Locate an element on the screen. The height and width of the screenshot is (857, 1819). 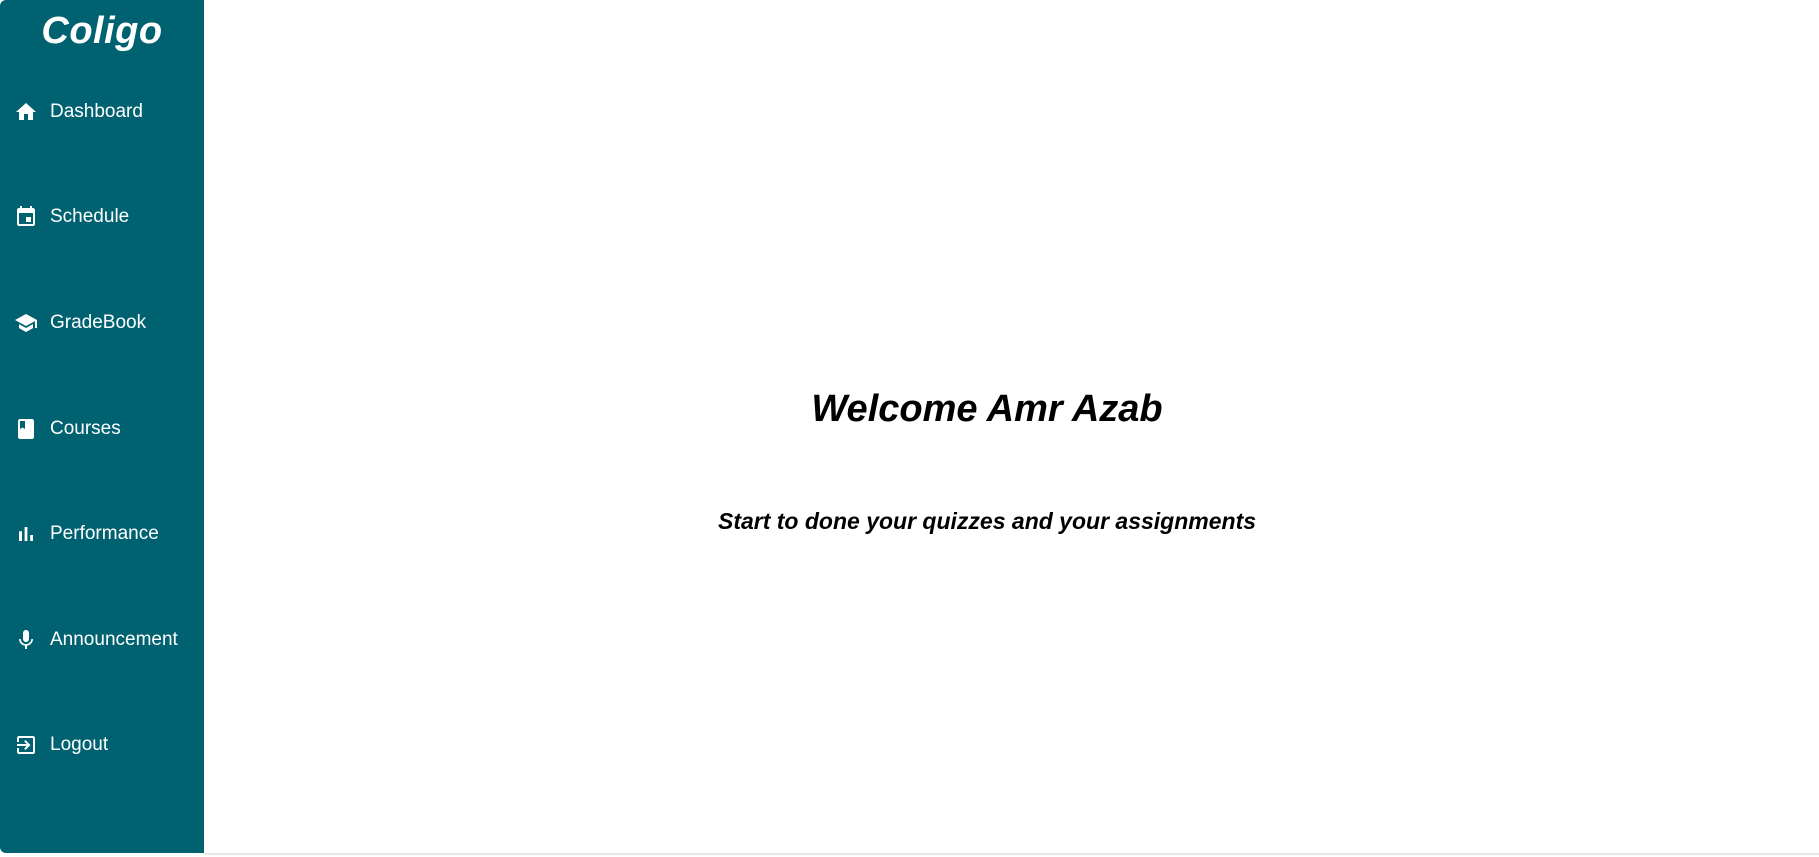
logout-icon is located at coordinates (26, 745).